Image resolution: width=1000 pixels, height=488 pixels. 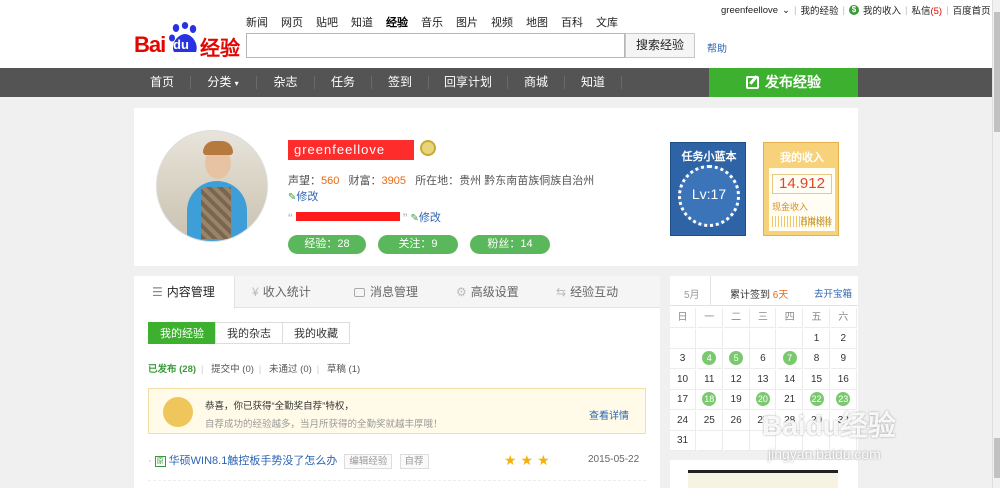 I want to click on calendar-day: 19, so click(x=736, y=400).